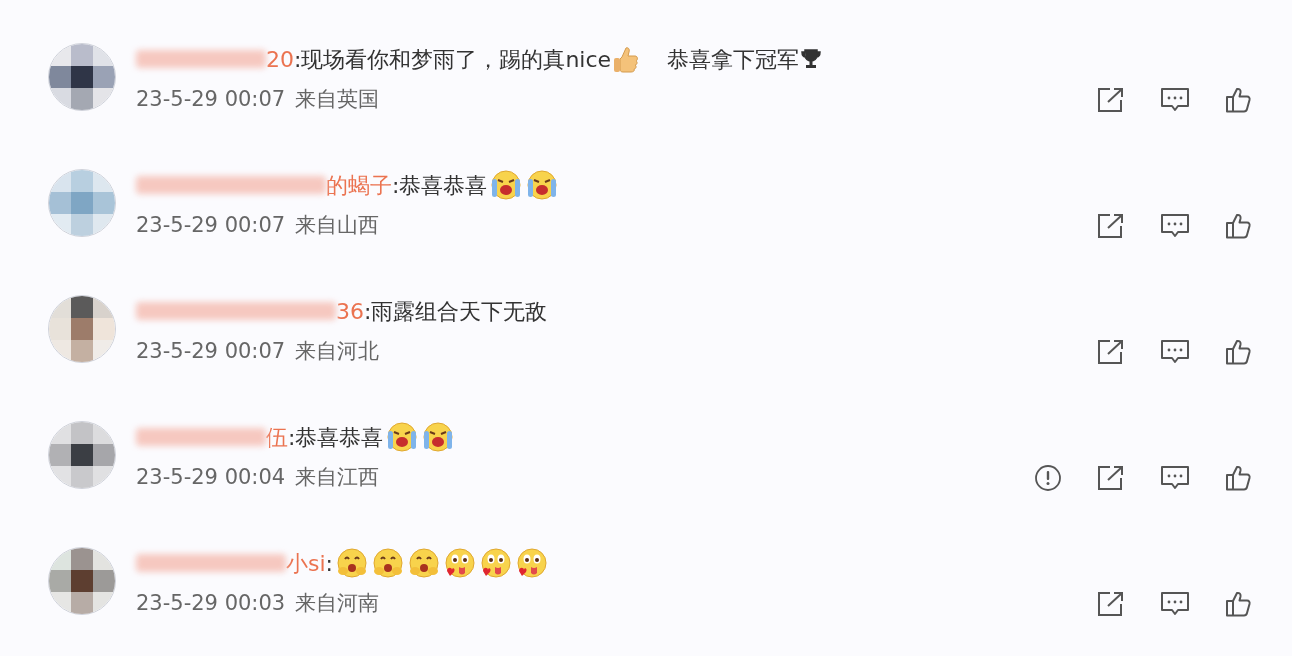 This screenshot has height=656, width=1292. Describe the element at coordinates (211, 478) in the screenshot. I see `comment-time: 23-5-29 00:04` at that location.